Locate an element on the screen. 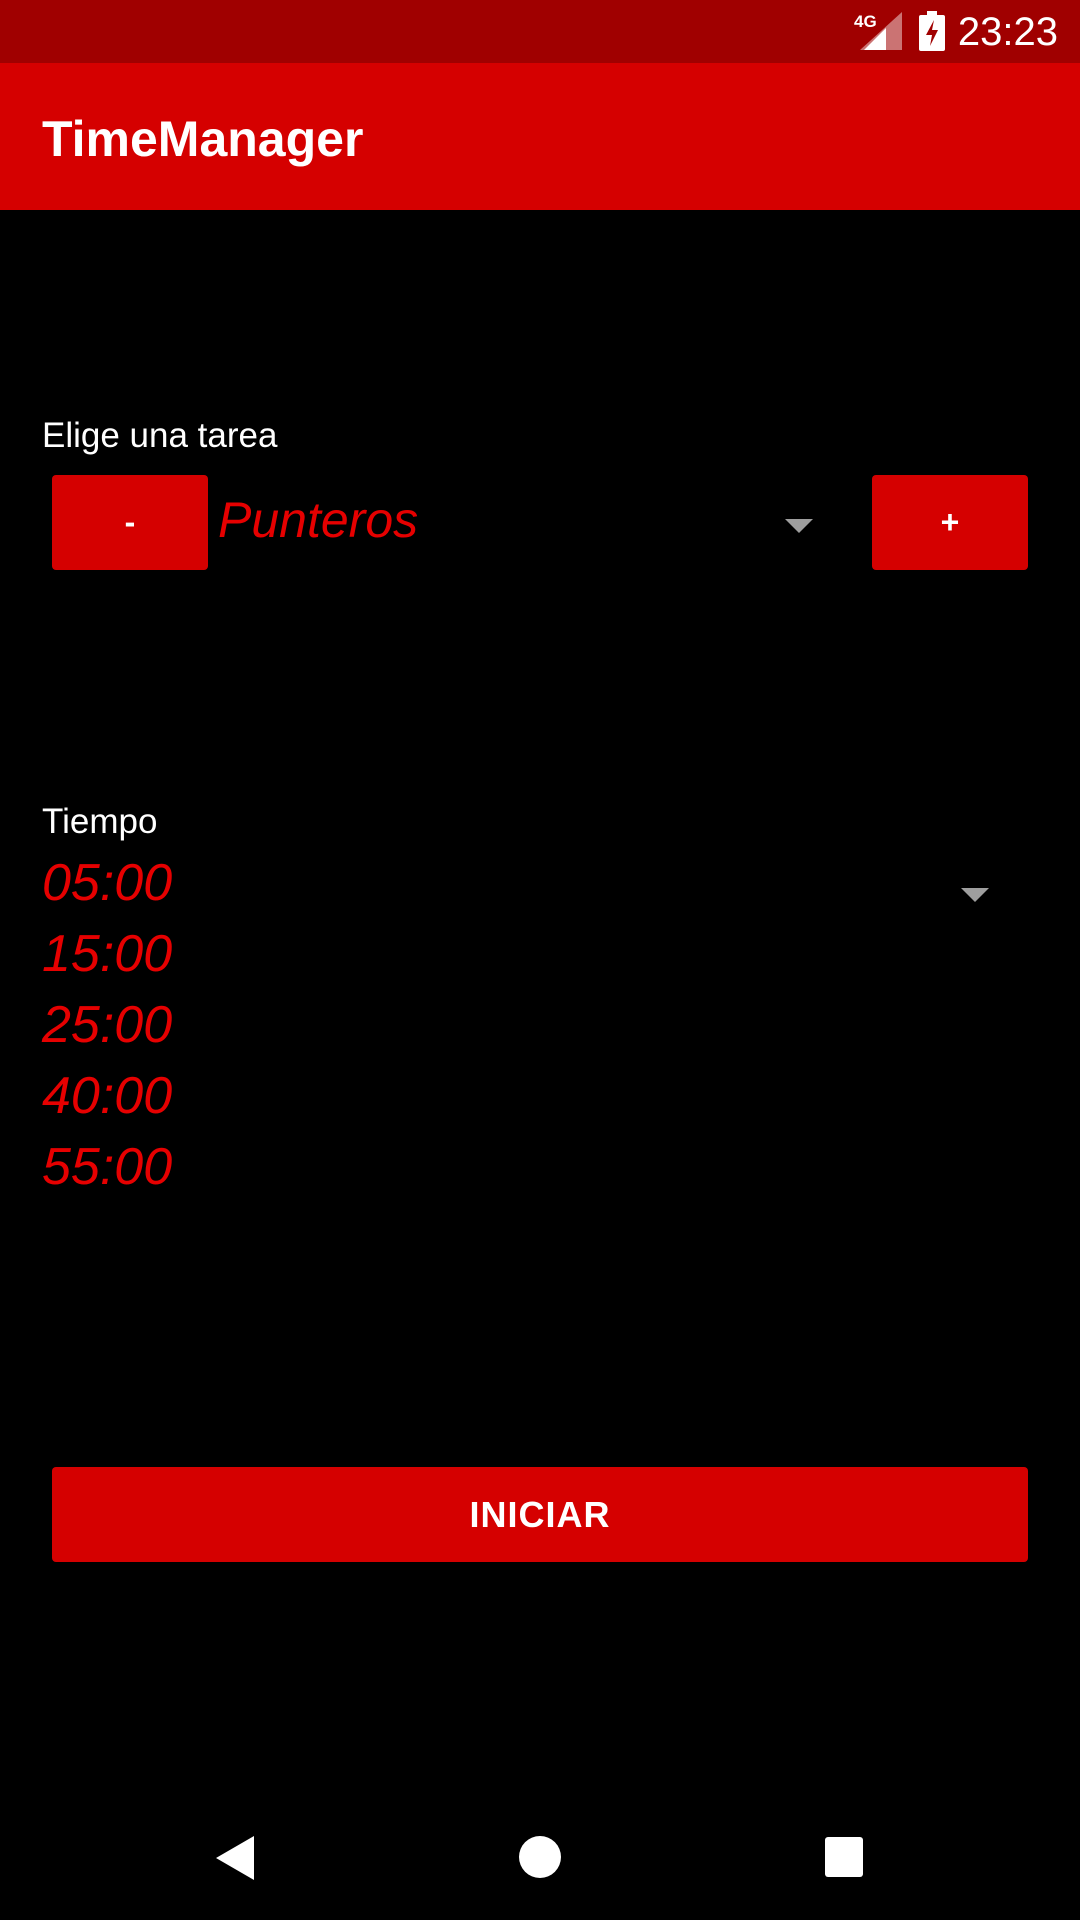  home-icon is located at coordinates (540, 1857).